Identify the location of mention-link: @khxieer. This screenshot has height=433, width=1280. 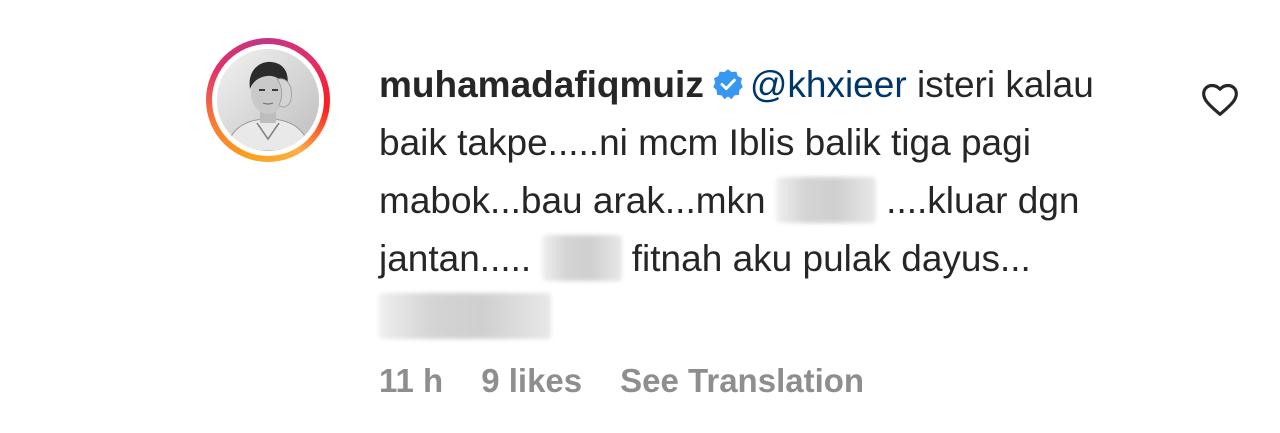
(828, 84).